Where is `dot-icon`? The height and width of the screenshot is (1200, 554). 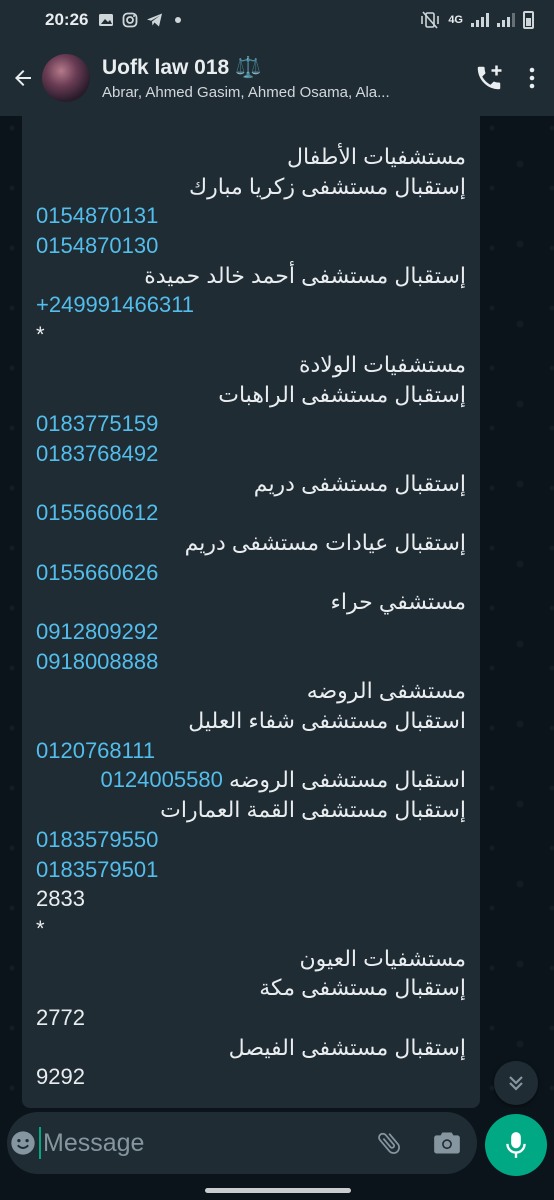 dot-icon is located at coordinates (178, 20).